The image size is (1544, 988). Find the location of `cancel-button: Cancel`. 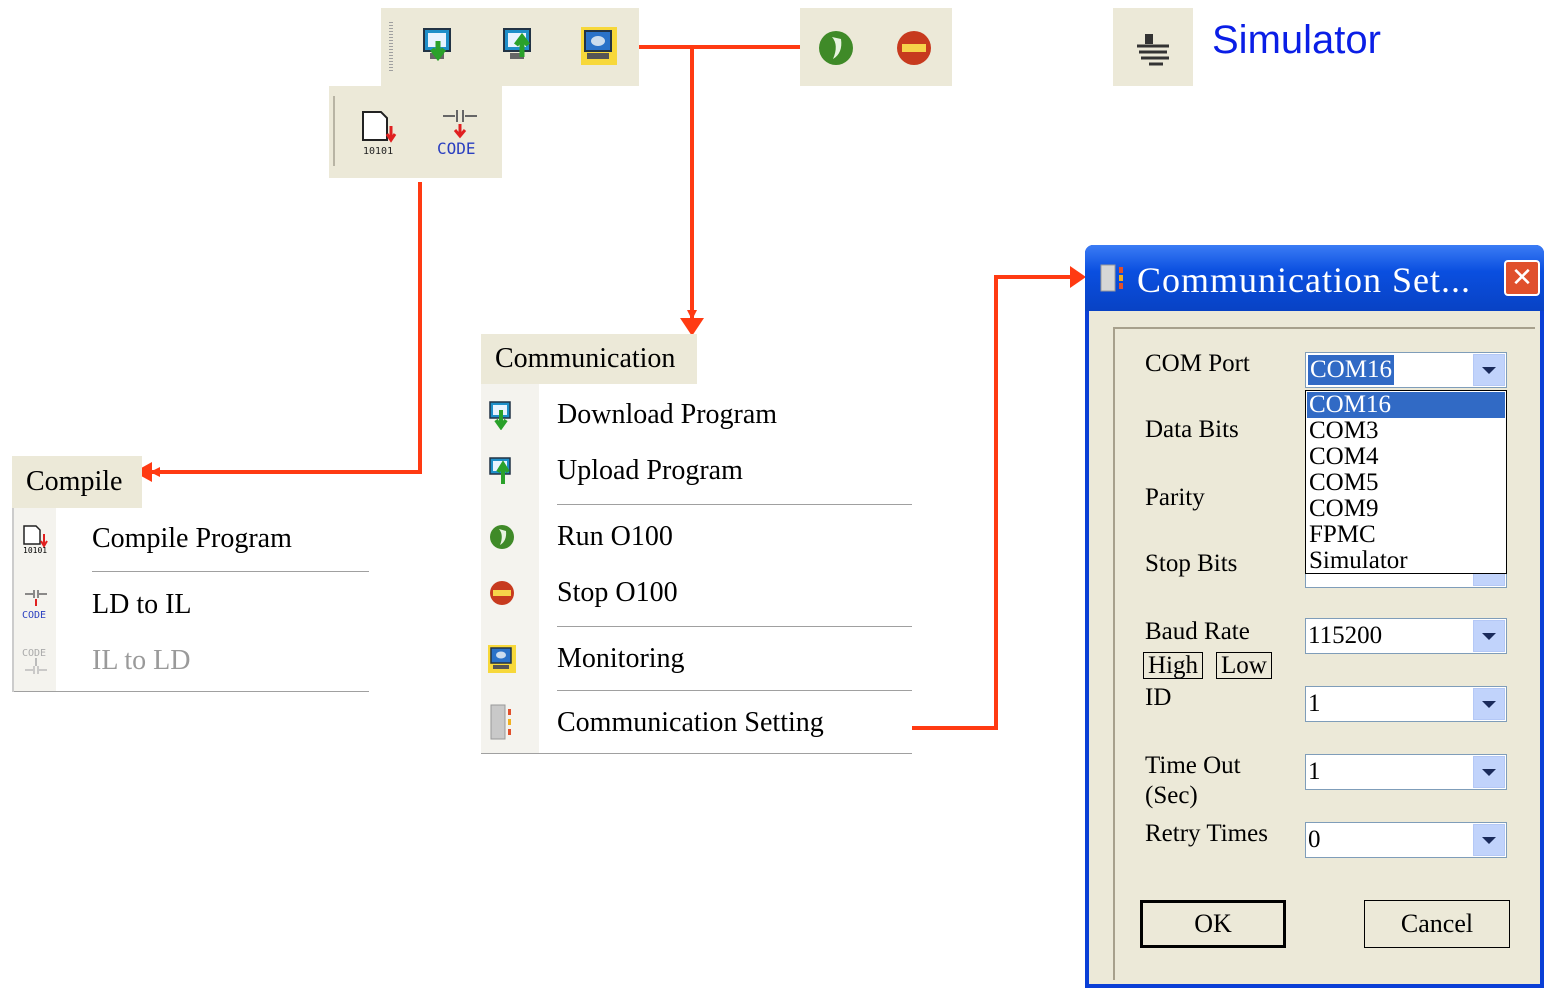

cancel-button: Cancel is located at coordinates (1437, 924).